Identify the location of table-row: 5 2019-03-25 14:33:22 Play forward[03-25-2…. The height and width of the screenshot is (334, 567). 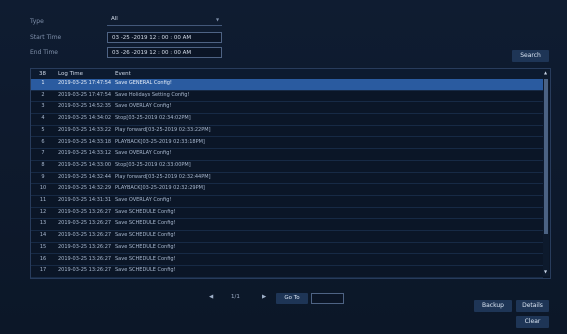
(287, 132).